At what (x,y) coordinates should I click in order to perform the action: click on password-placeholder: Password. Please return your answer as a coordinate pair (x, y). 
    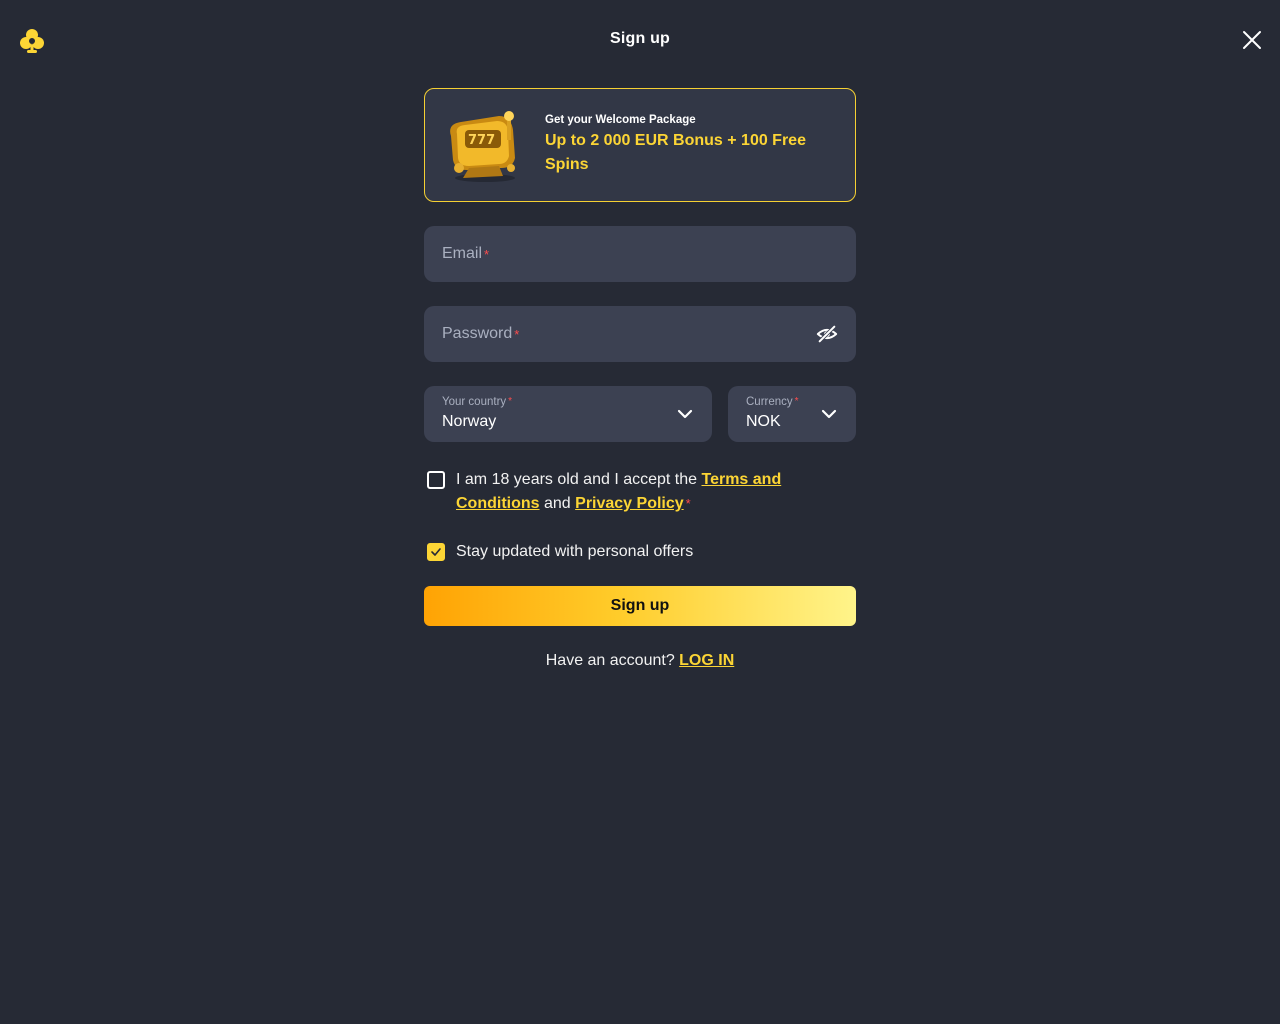
    Looking at the image, I should click on (477, 333).